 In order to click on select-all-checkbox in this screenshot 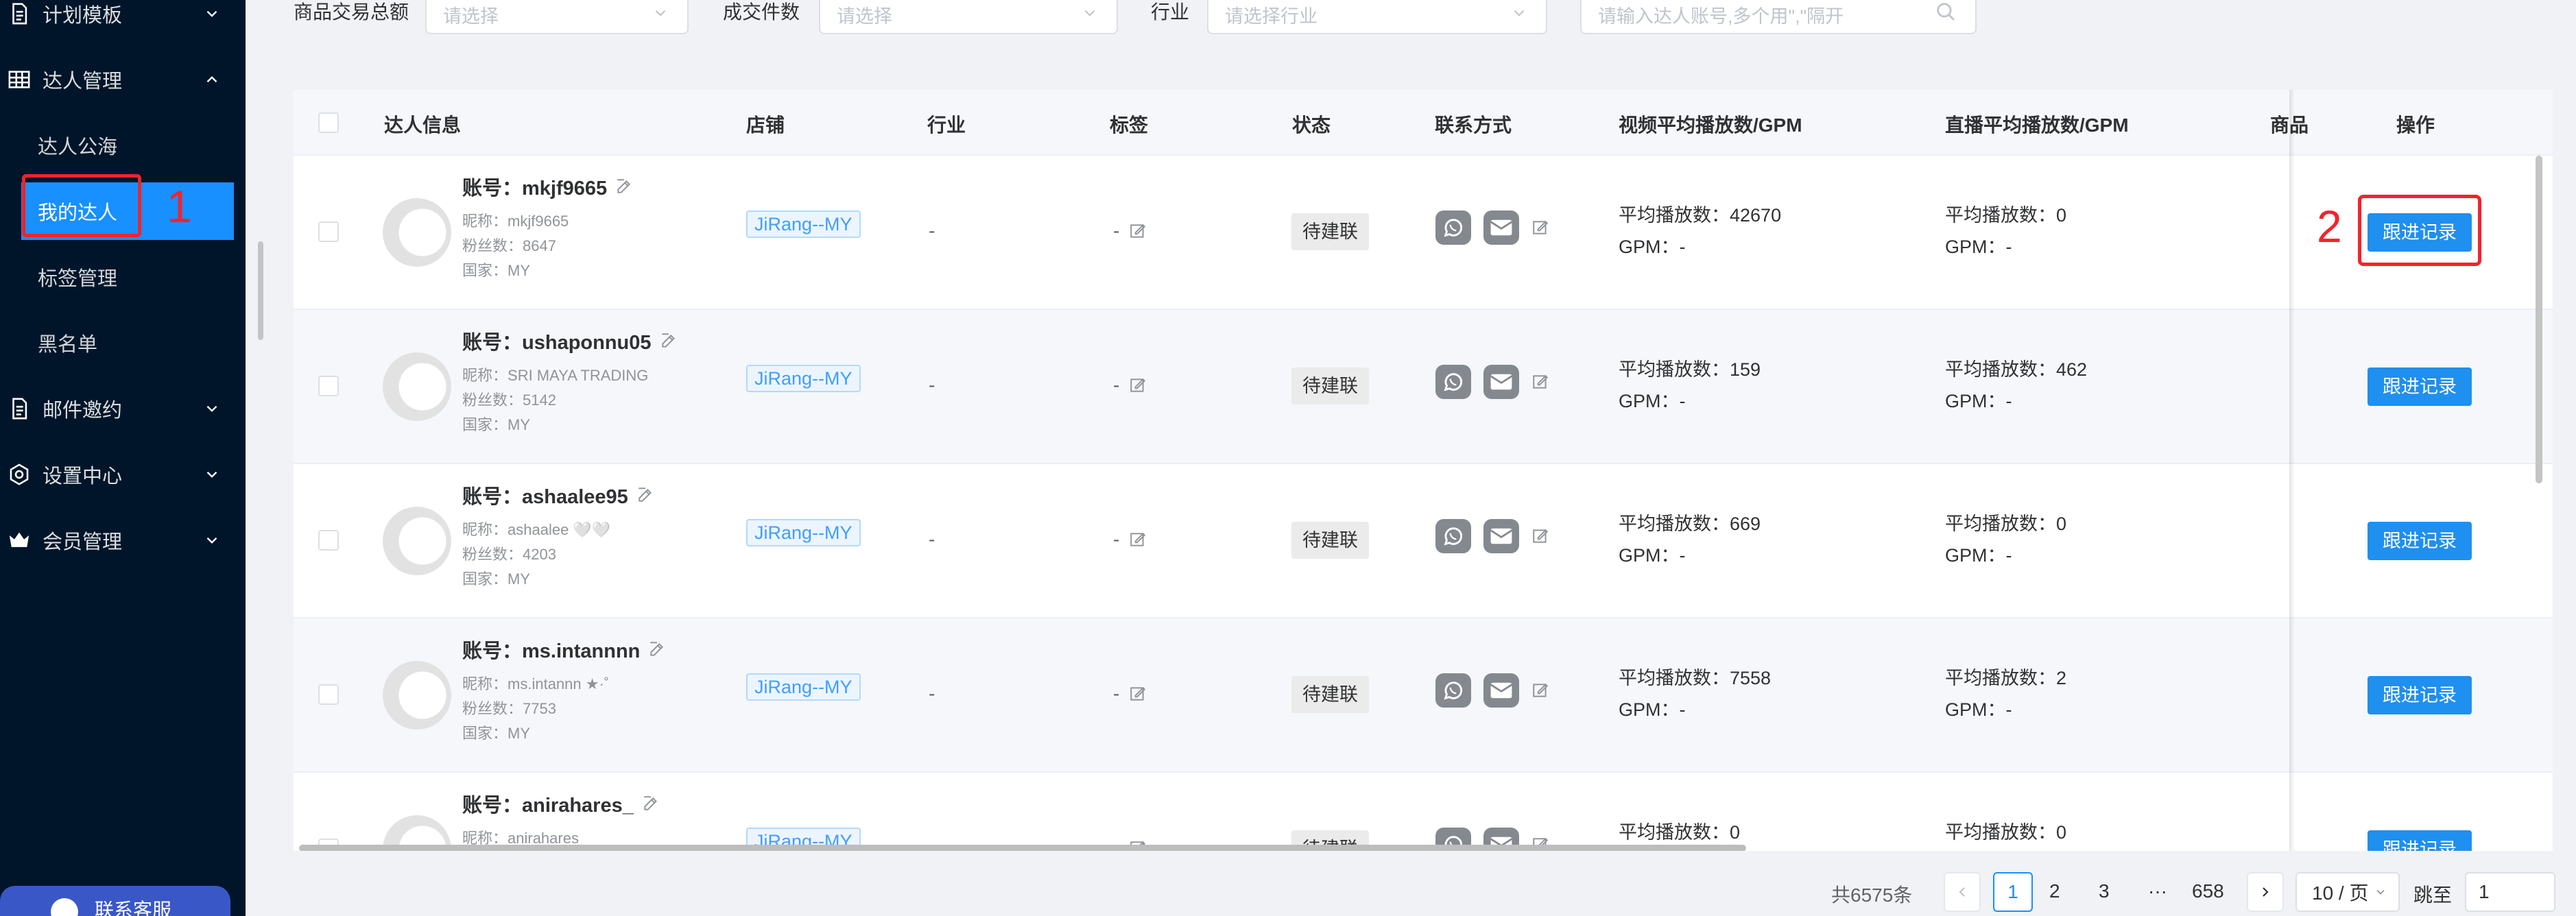, I will do `click(328, 123)`.